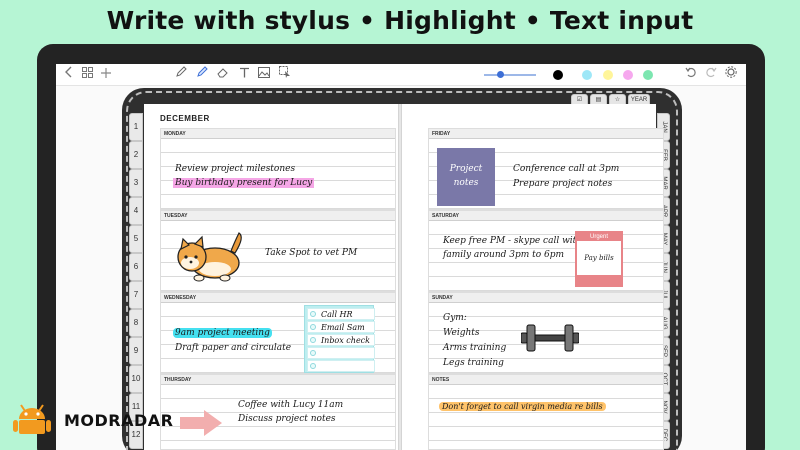  I want to click on urgent-sticker: Urgent Pay bills, so click(599, 259).